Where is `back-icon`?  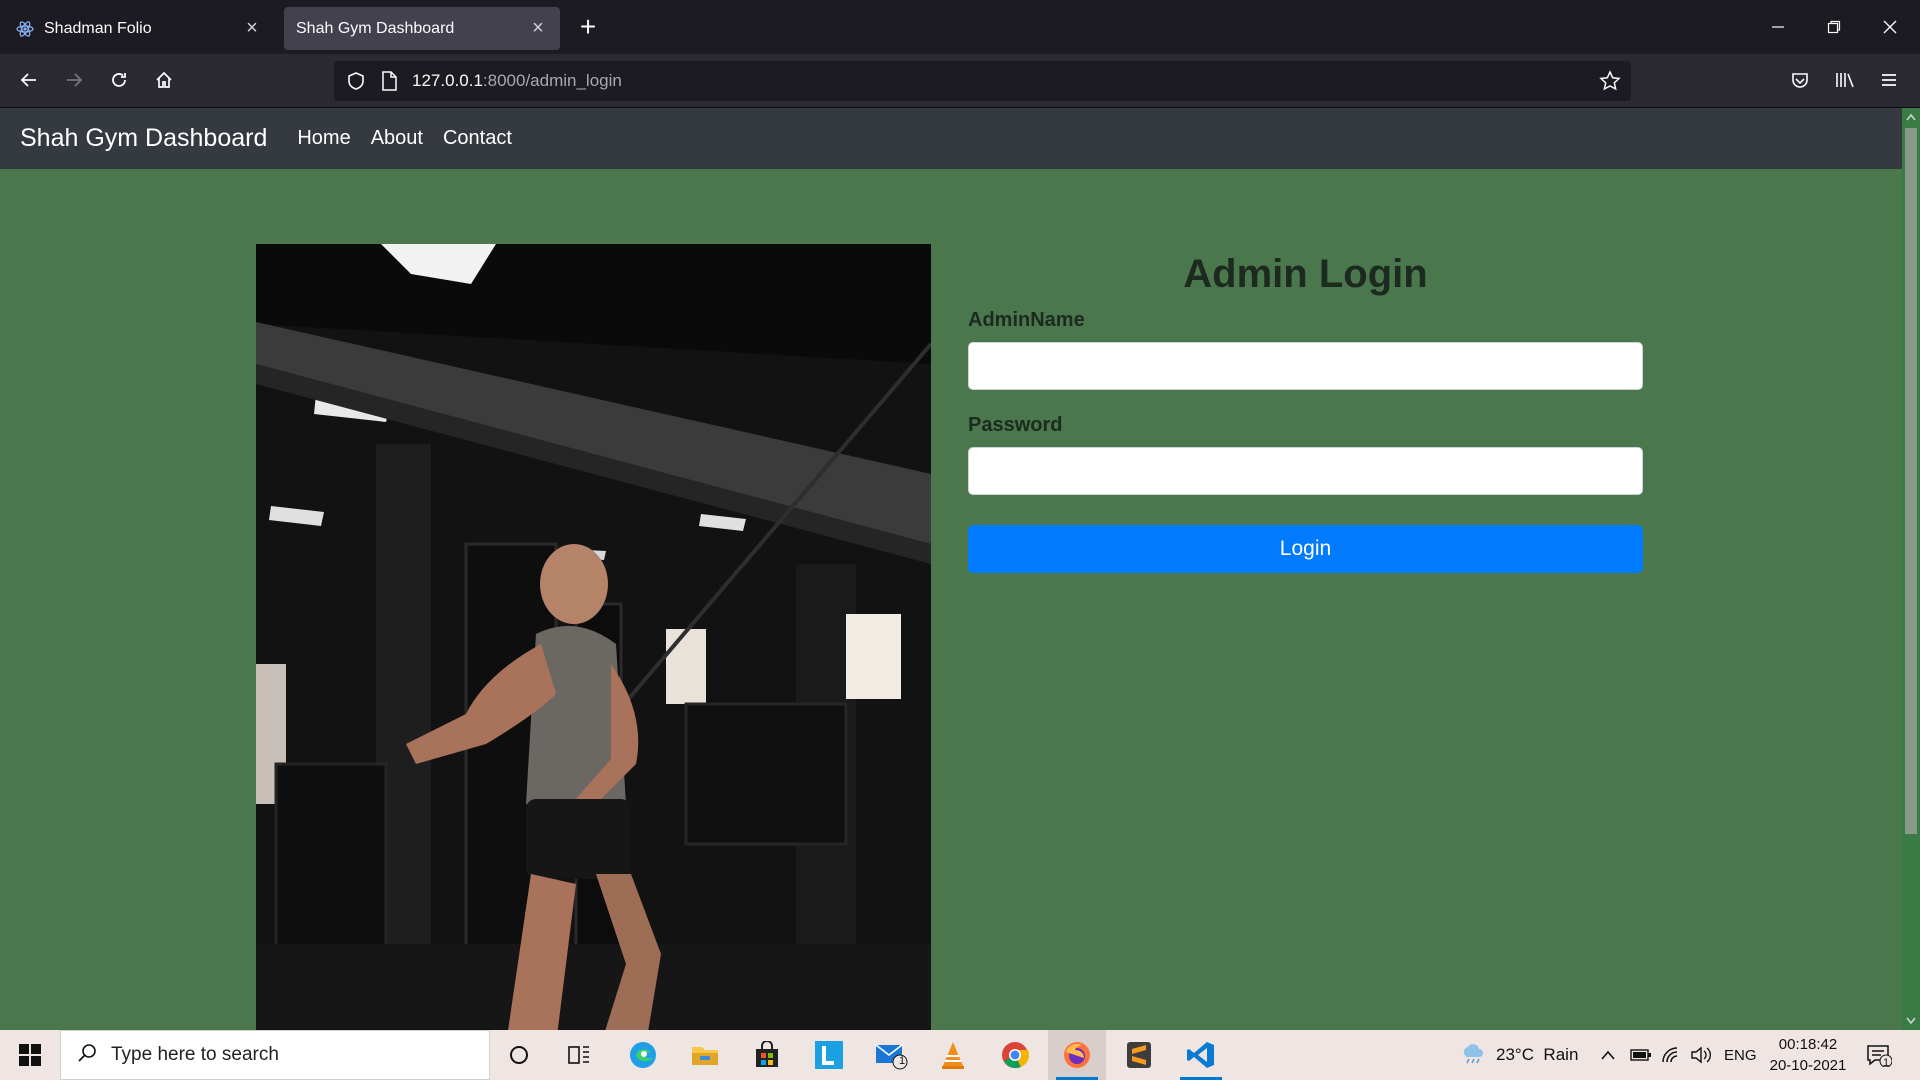
back-icon is located at coordinates (29, 80).